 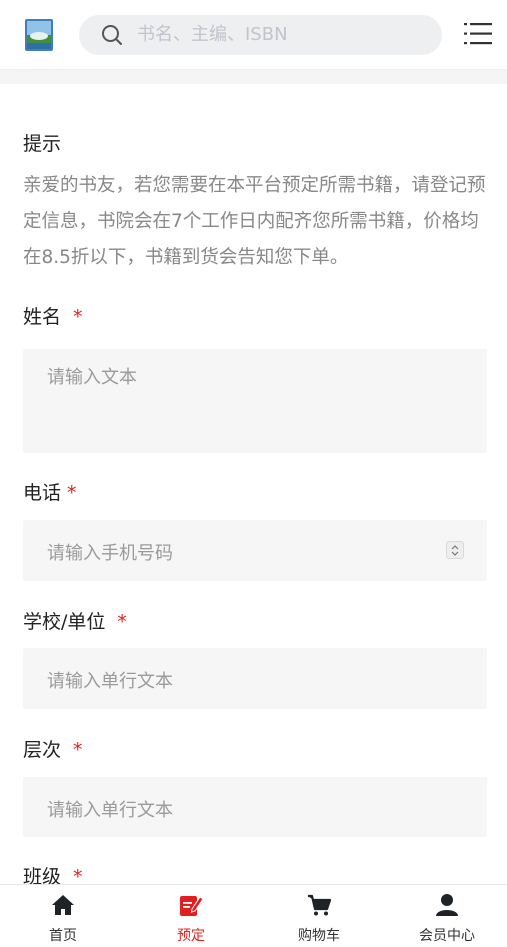 I want to click on tab-label: 预定, so click(x=191, y=936).